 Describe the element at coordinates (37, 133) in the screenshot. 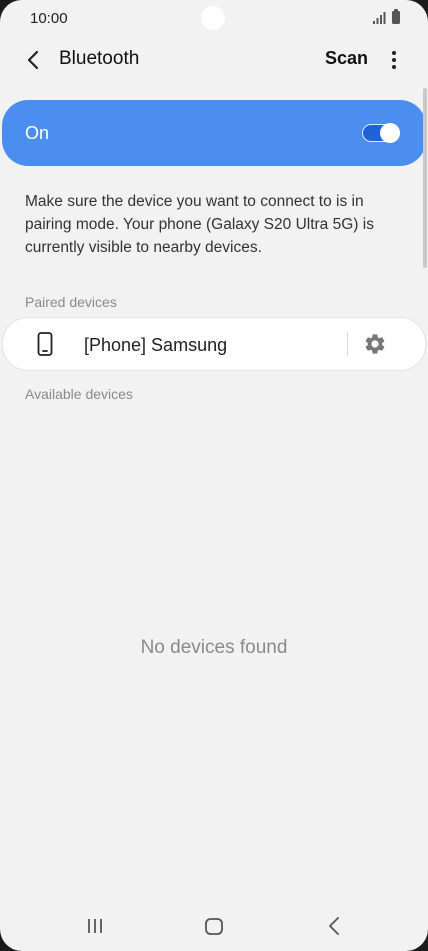

I see `toggle-label: On` at that location.